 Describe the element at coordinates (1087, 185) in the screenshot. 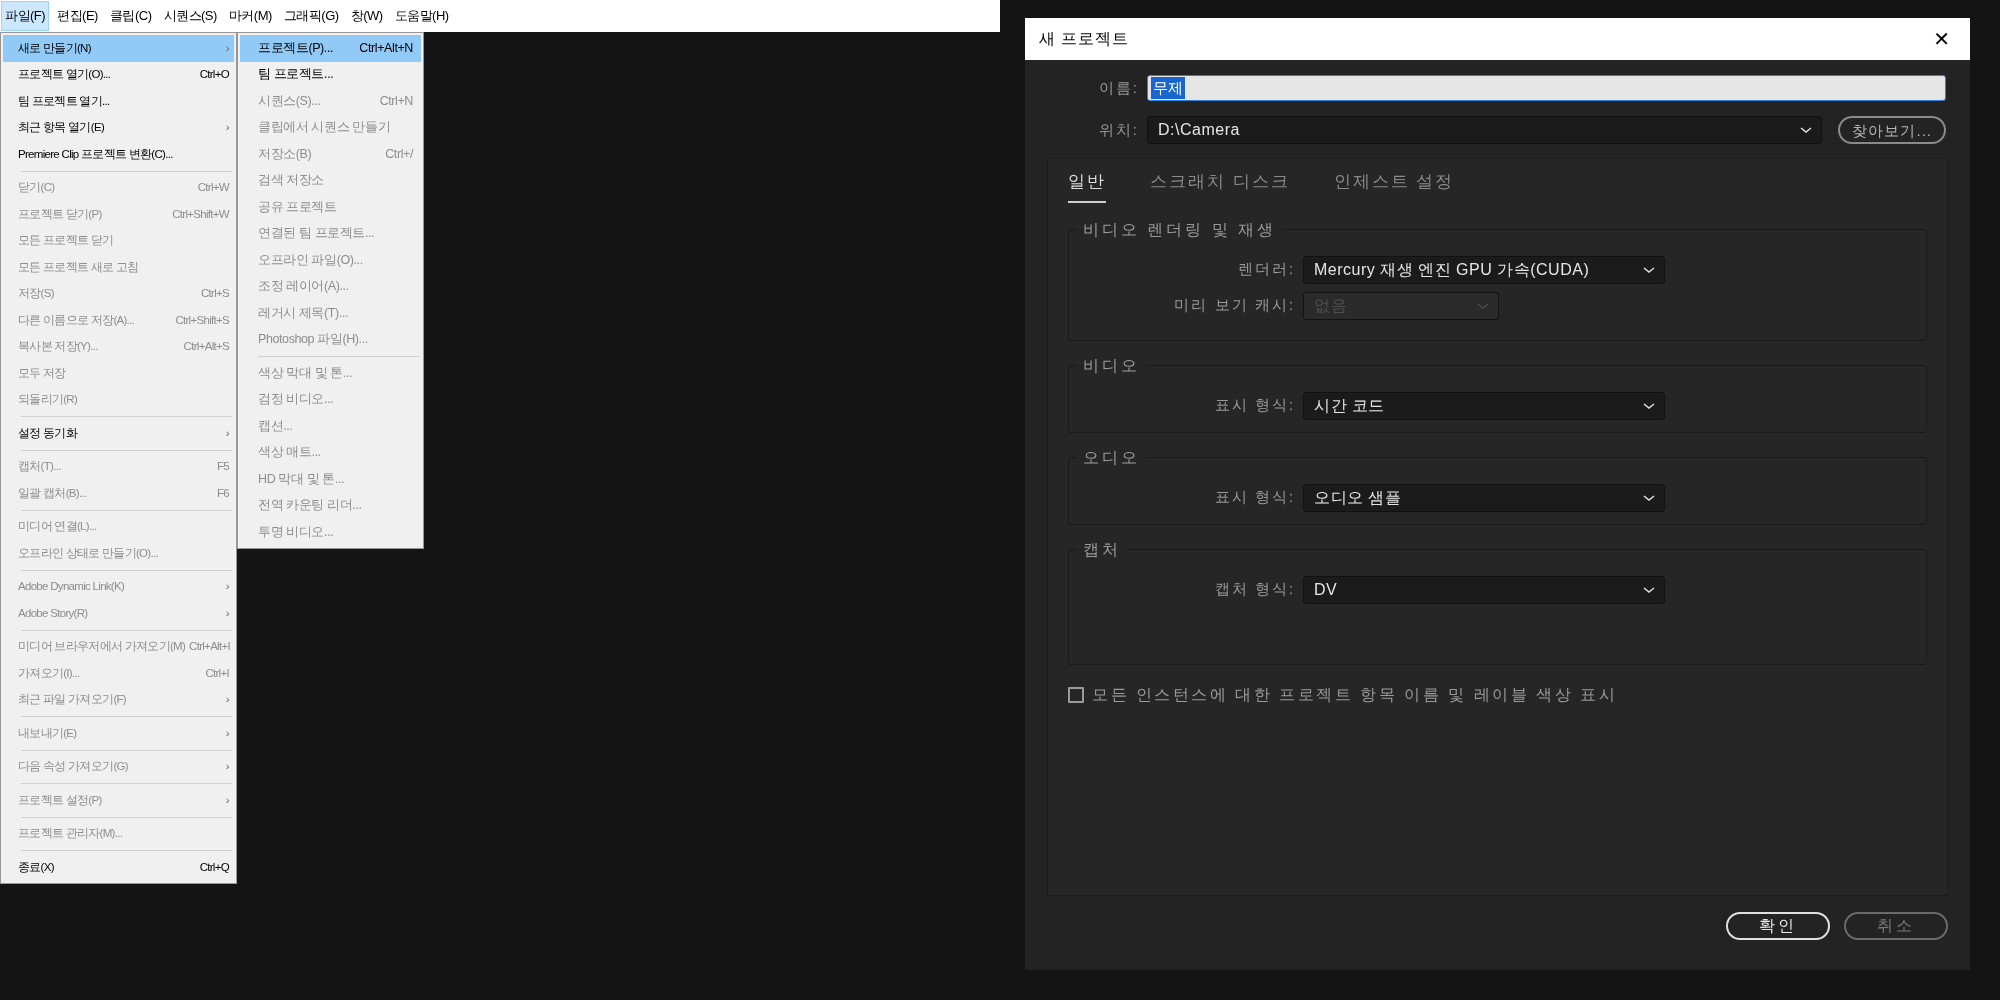

I see `tab: 일반` at that location.